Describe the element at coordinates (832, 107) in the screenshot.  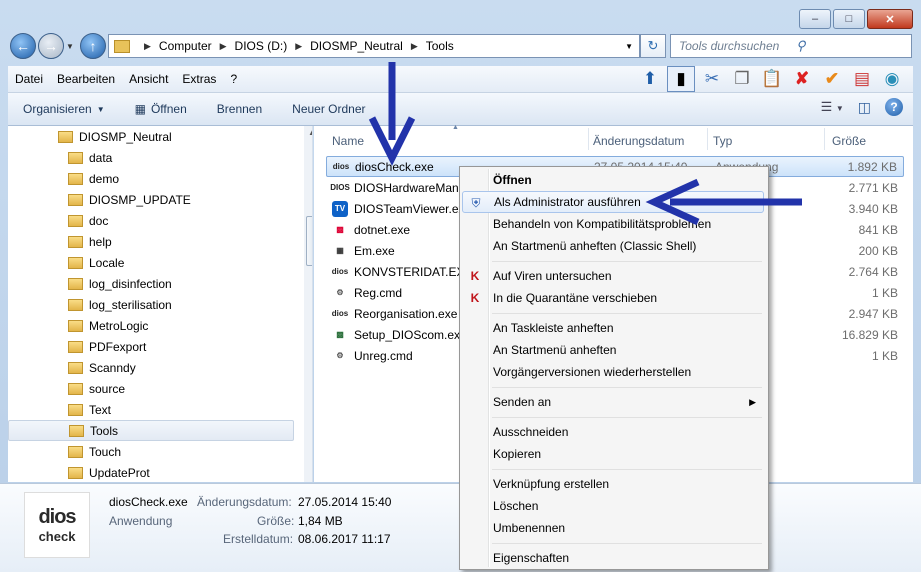
I see `view-options-icon: ☰ ▼` at that location.